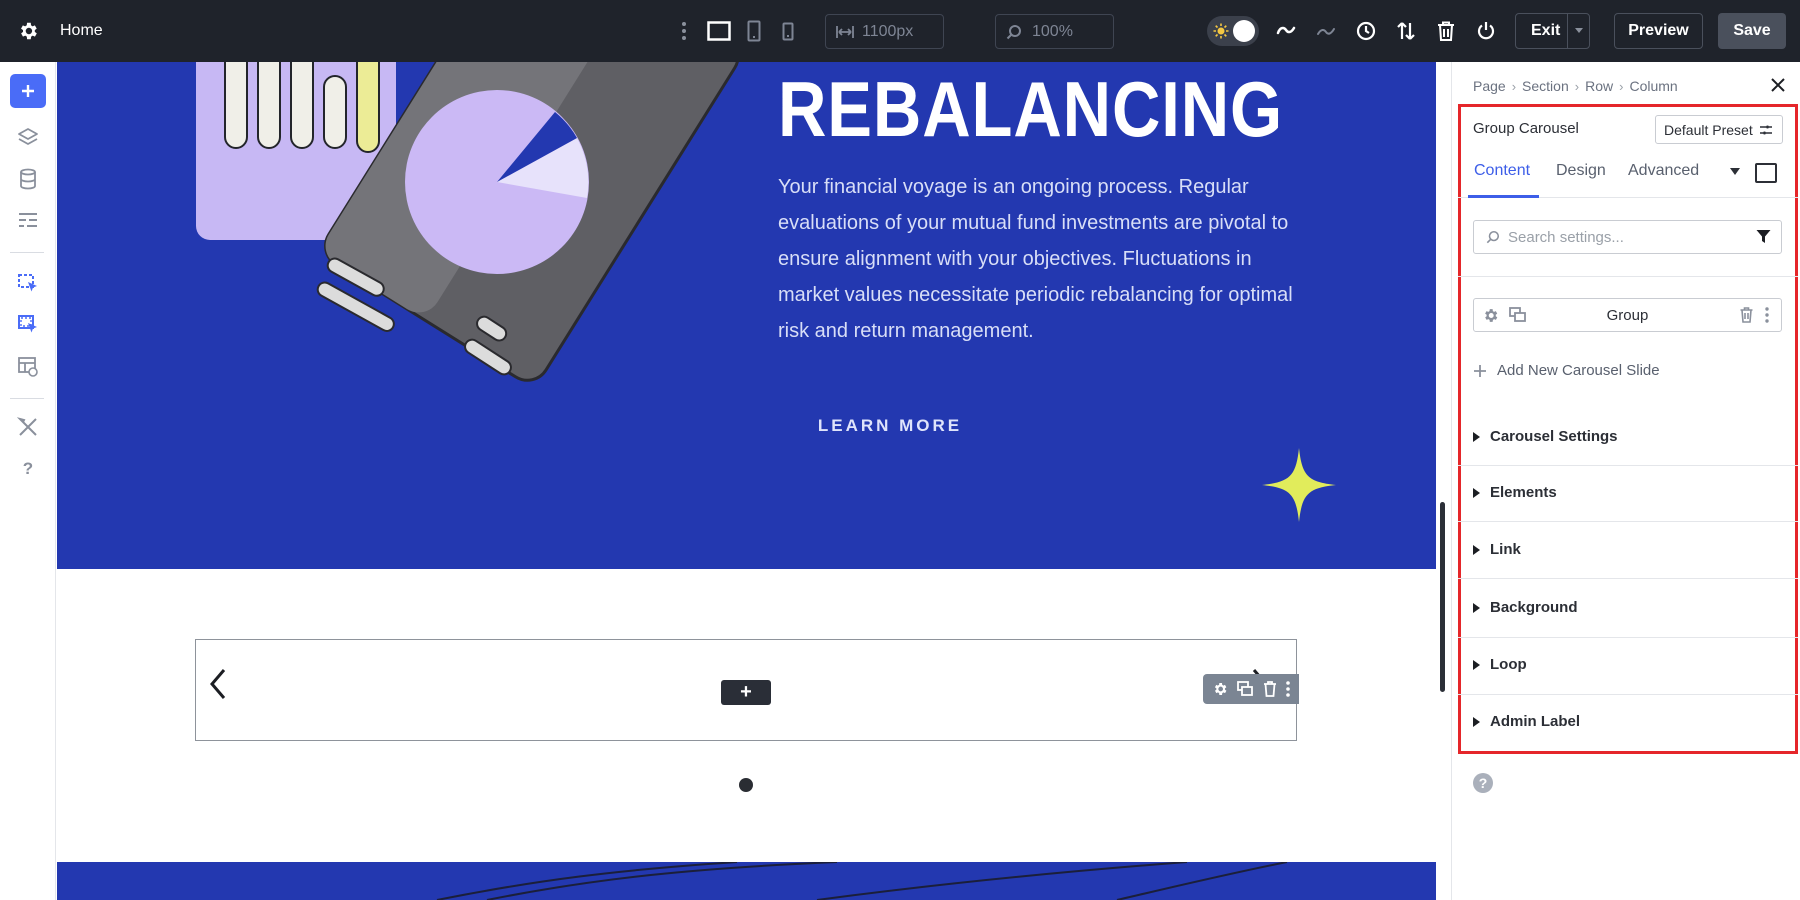 The image size is (1800, 900). What do you see at coordinates (1288, 689) in the screenshot?
I see `module-more-icon` at bounding box center [1288, 689].